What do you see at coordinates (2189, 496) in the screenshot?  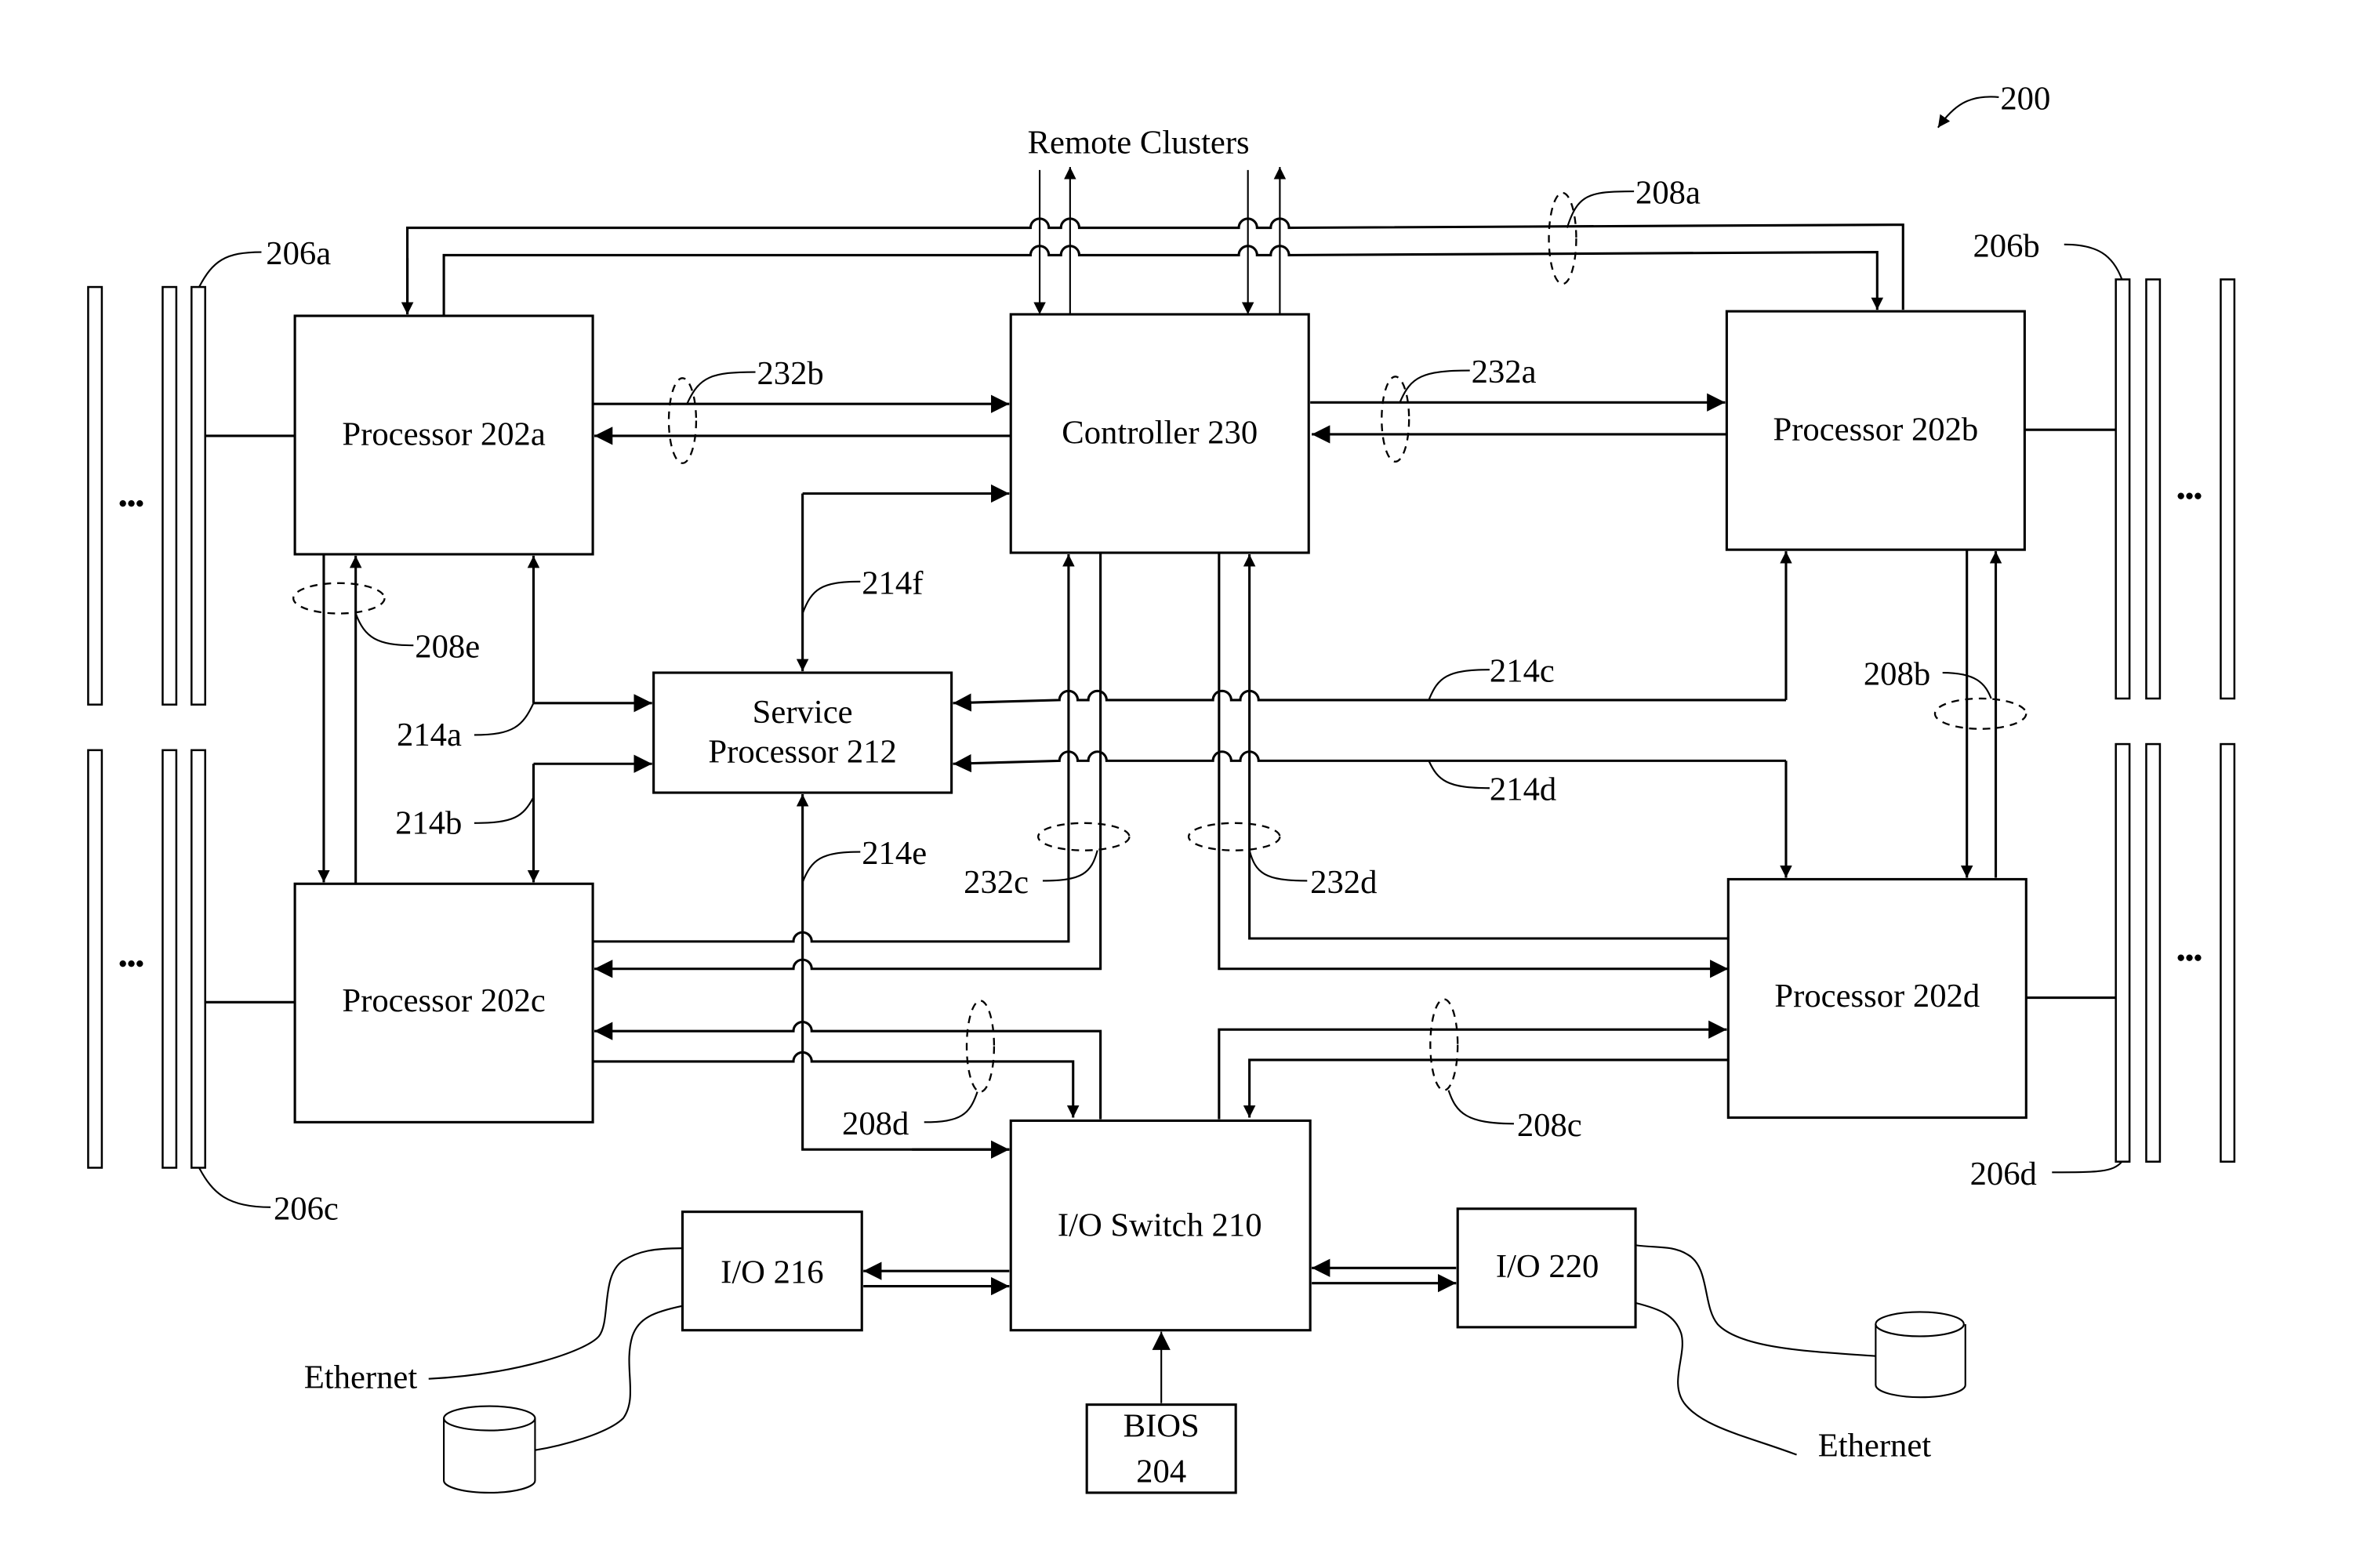 I see `memory-206b-ellipsis: •••` at bounding box center [2189, 496].